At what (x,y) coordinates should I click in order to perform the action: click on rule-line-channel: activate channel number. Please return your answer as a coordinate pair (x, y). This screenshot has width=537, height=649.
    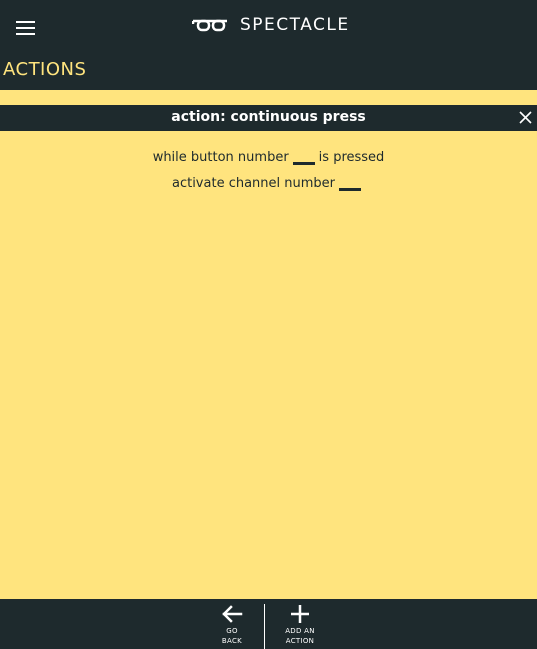
    Looking at the image, I should click on (268, 183).